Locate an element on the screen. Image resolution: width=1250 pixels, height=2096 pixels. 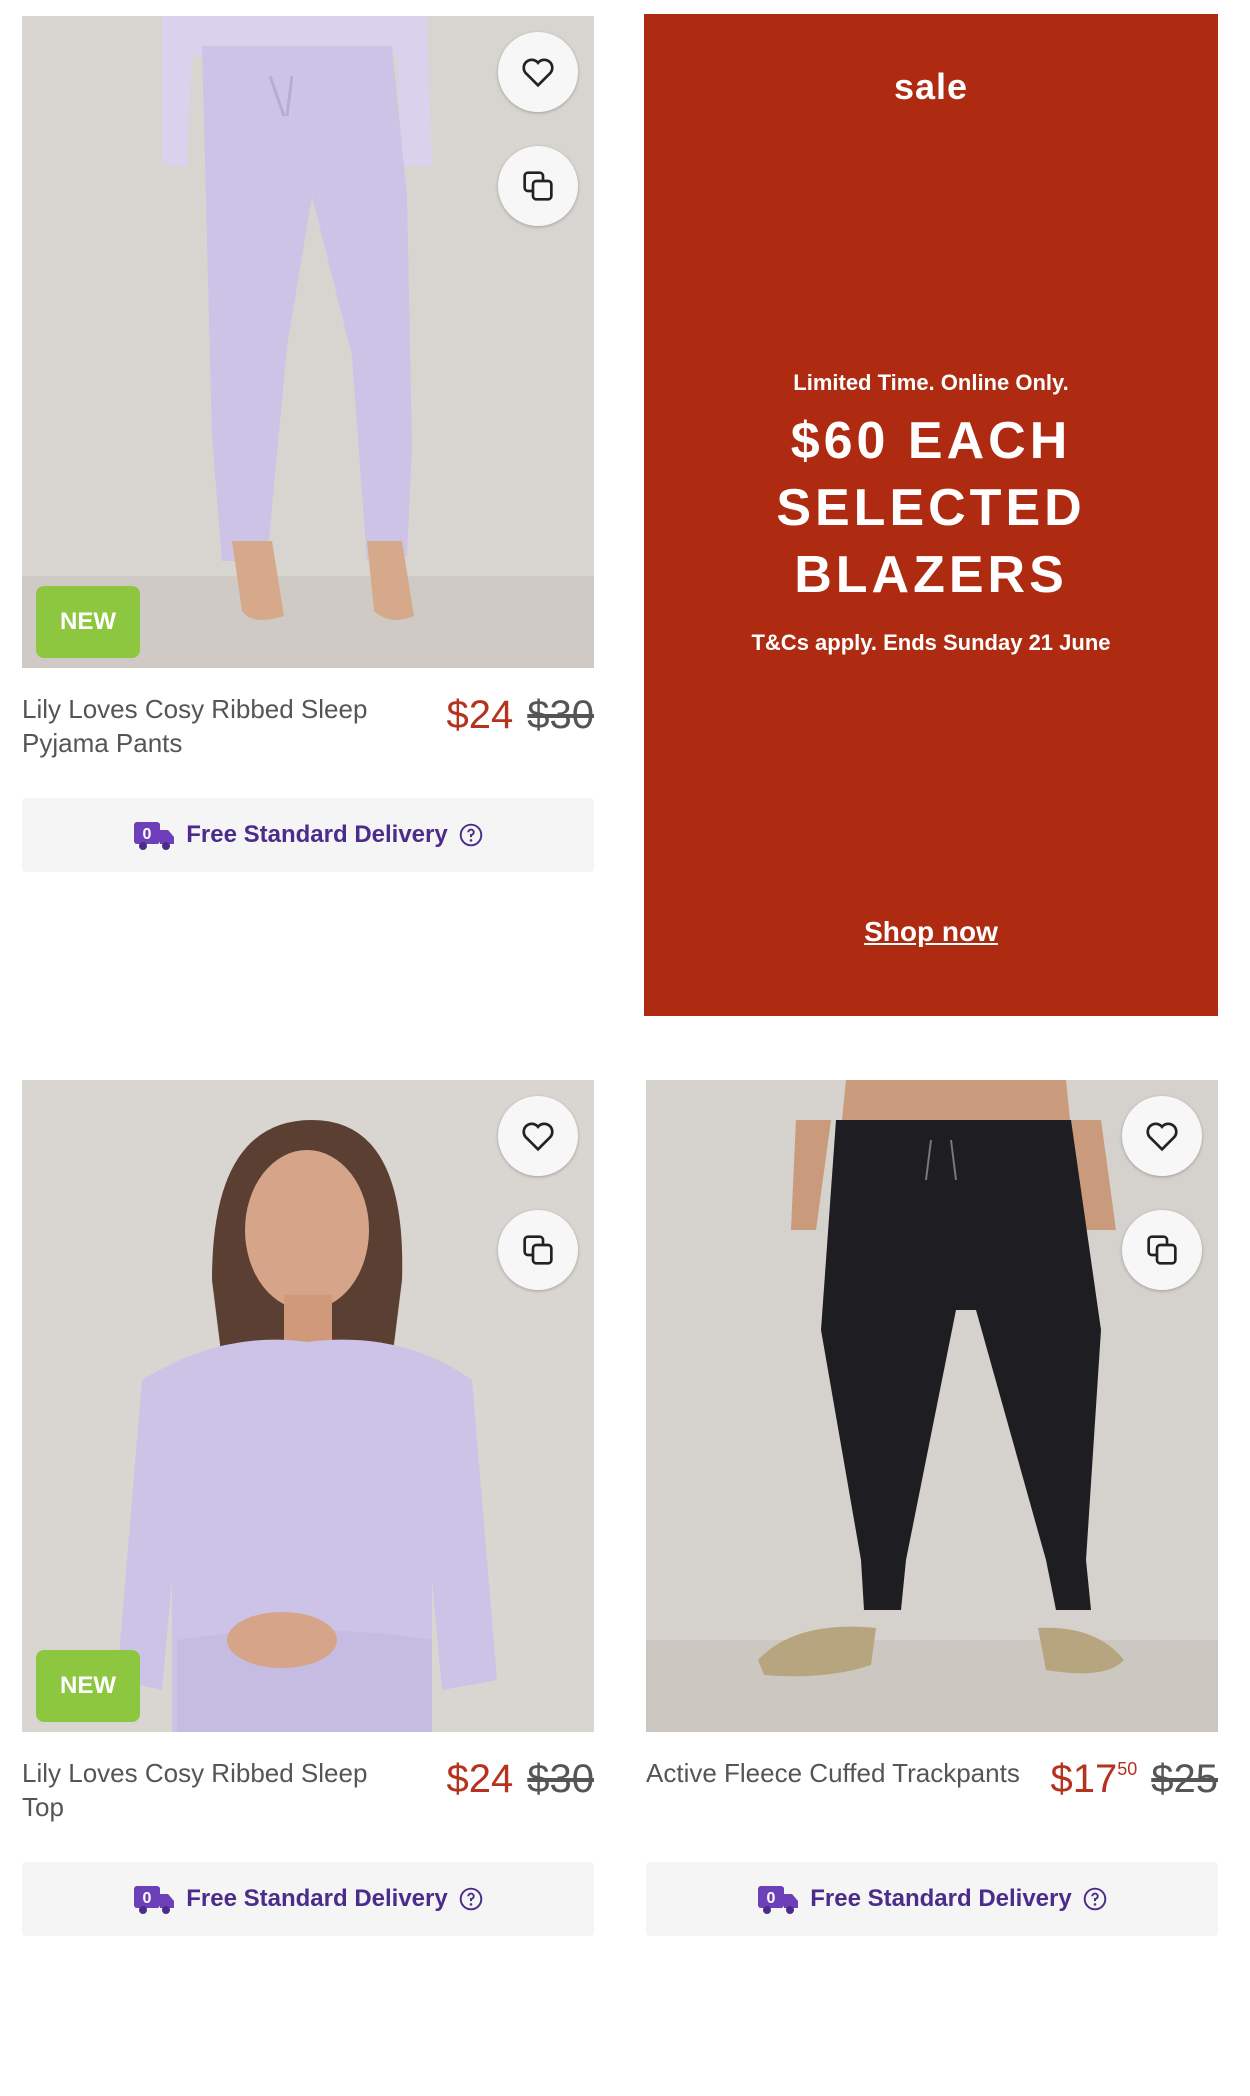
promo-terms: T&Cs apply. Ends Sunday 21 June is located at coordinates (931, 642).